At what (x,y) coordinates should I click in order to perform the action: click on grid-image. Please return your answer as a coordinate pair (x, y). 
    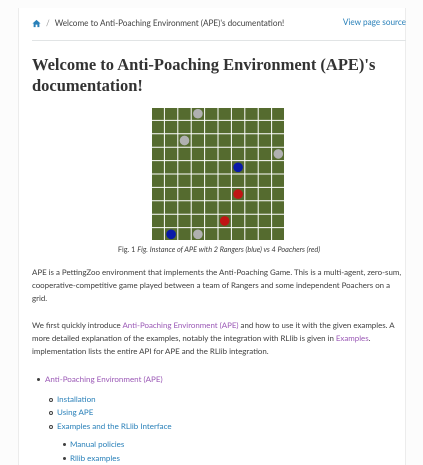
    Looking at the image, I should click on (218, 174).